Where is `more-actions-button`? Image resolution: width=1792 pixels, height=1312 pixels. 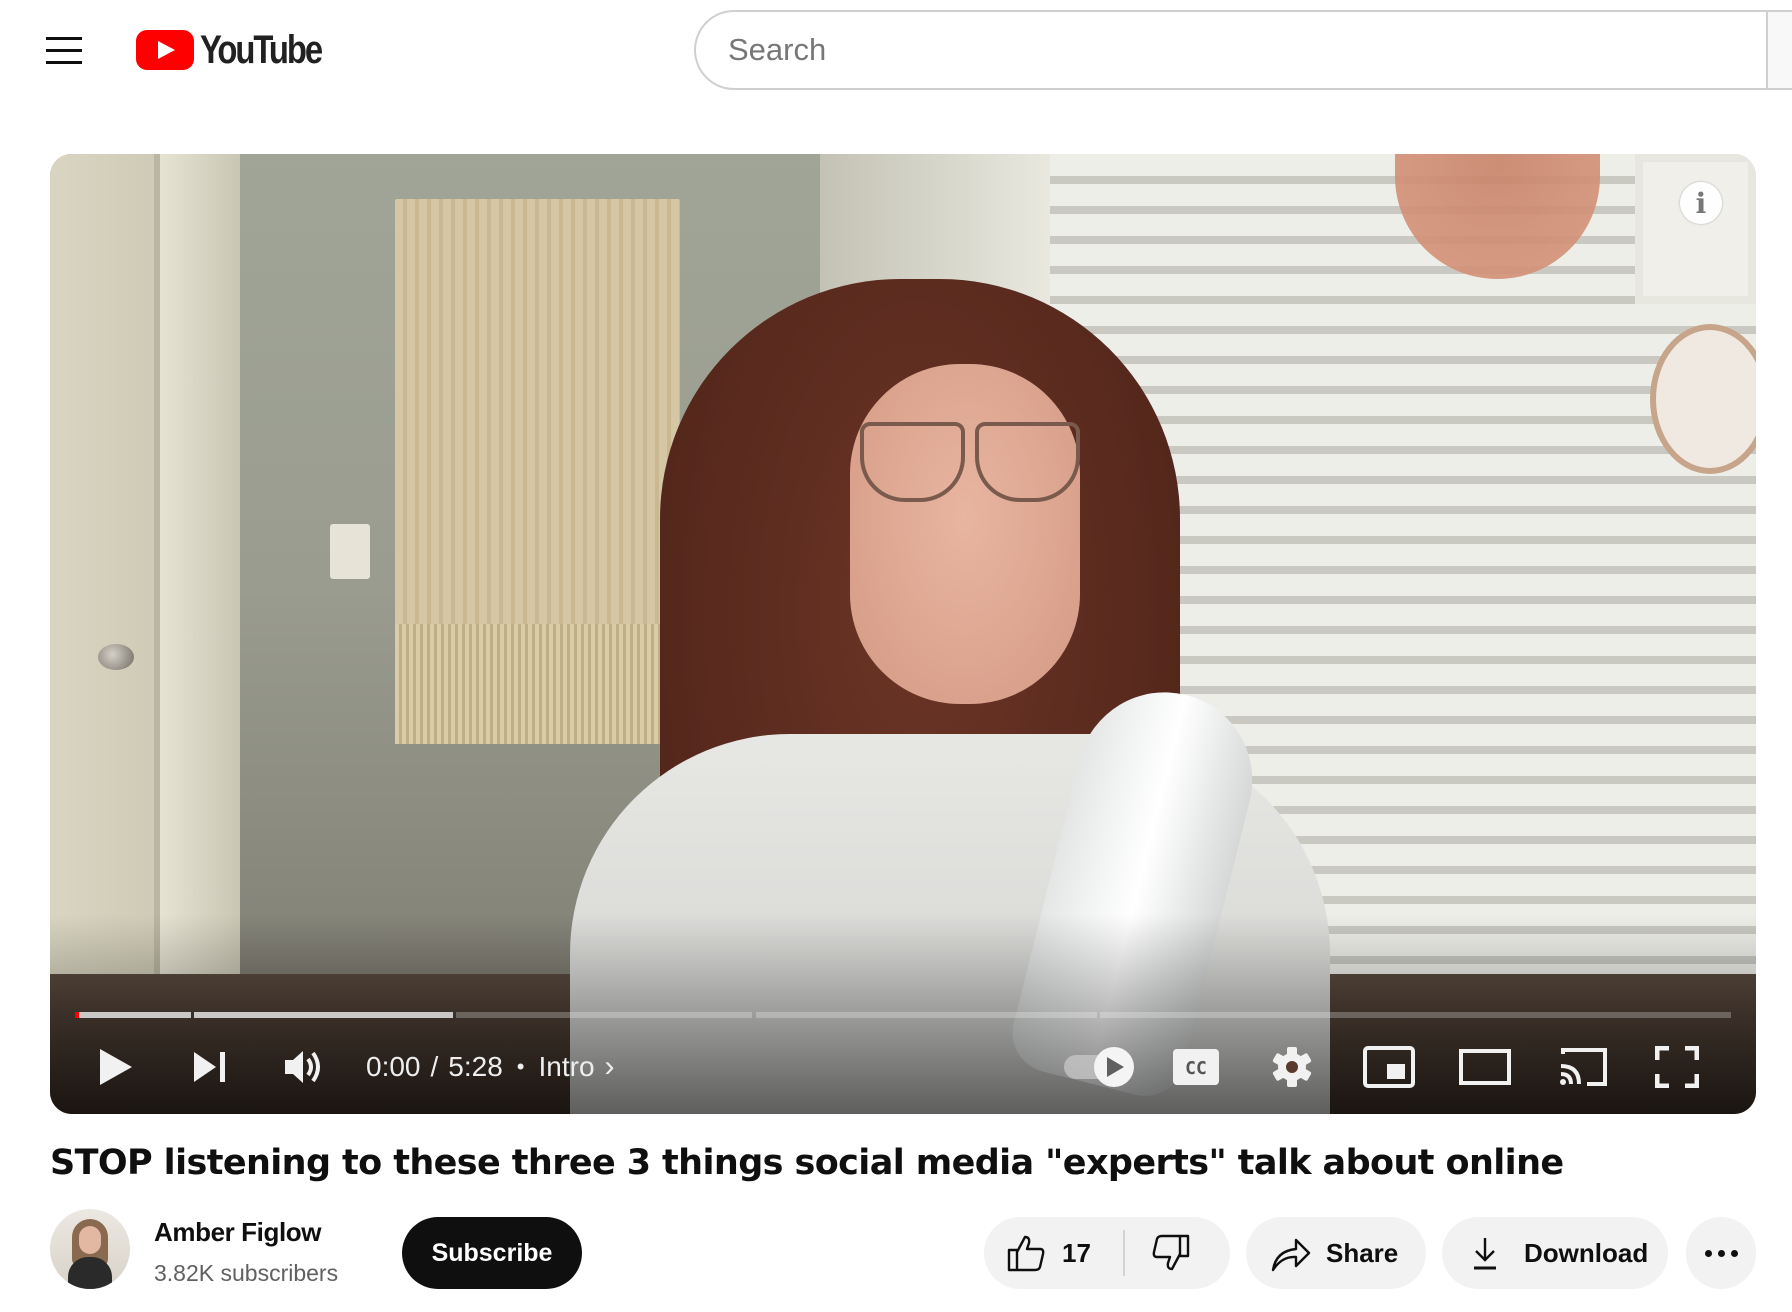 more-actions-button is located at coordinates (1721, 1253).